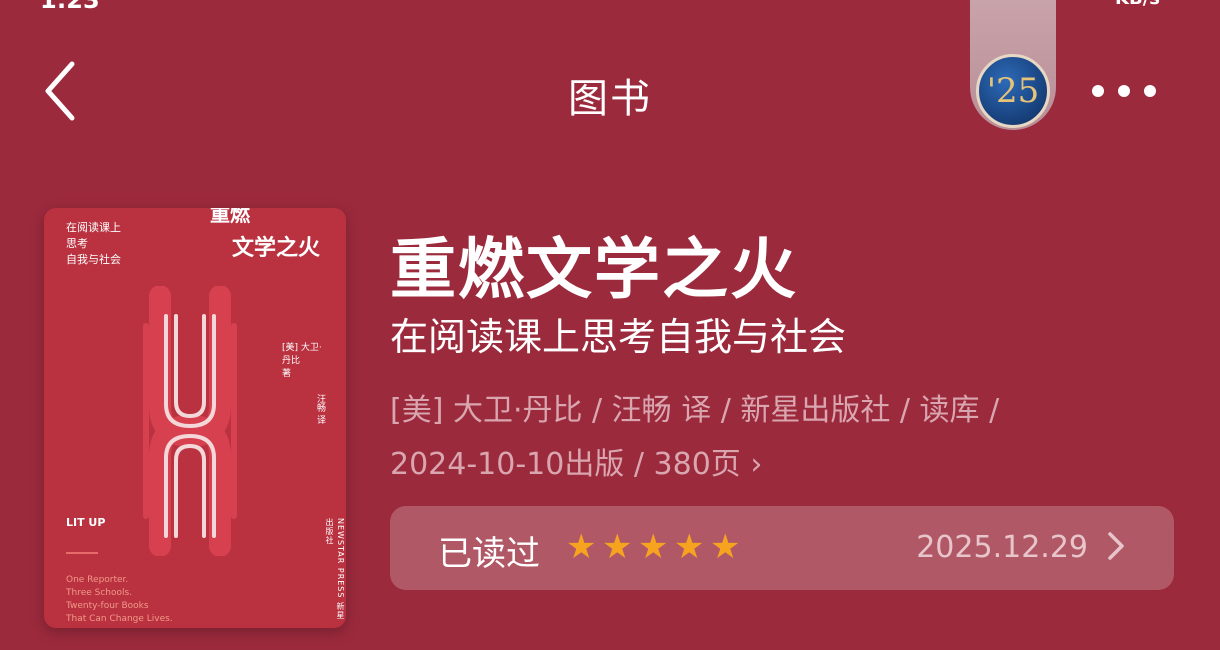 The image size is (1220, 650). Describe the element at coordinates (695, 410) in the screenshot. I see `book-meta-line-1: [美] 大卫·丹比 / 汪畅 译 / 新星出版社 / 读库 /` at that location.